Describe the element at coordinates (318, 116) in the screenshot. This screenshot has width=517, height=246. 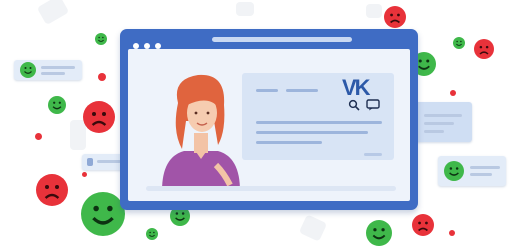
I see `profile-card: VK` at that location.